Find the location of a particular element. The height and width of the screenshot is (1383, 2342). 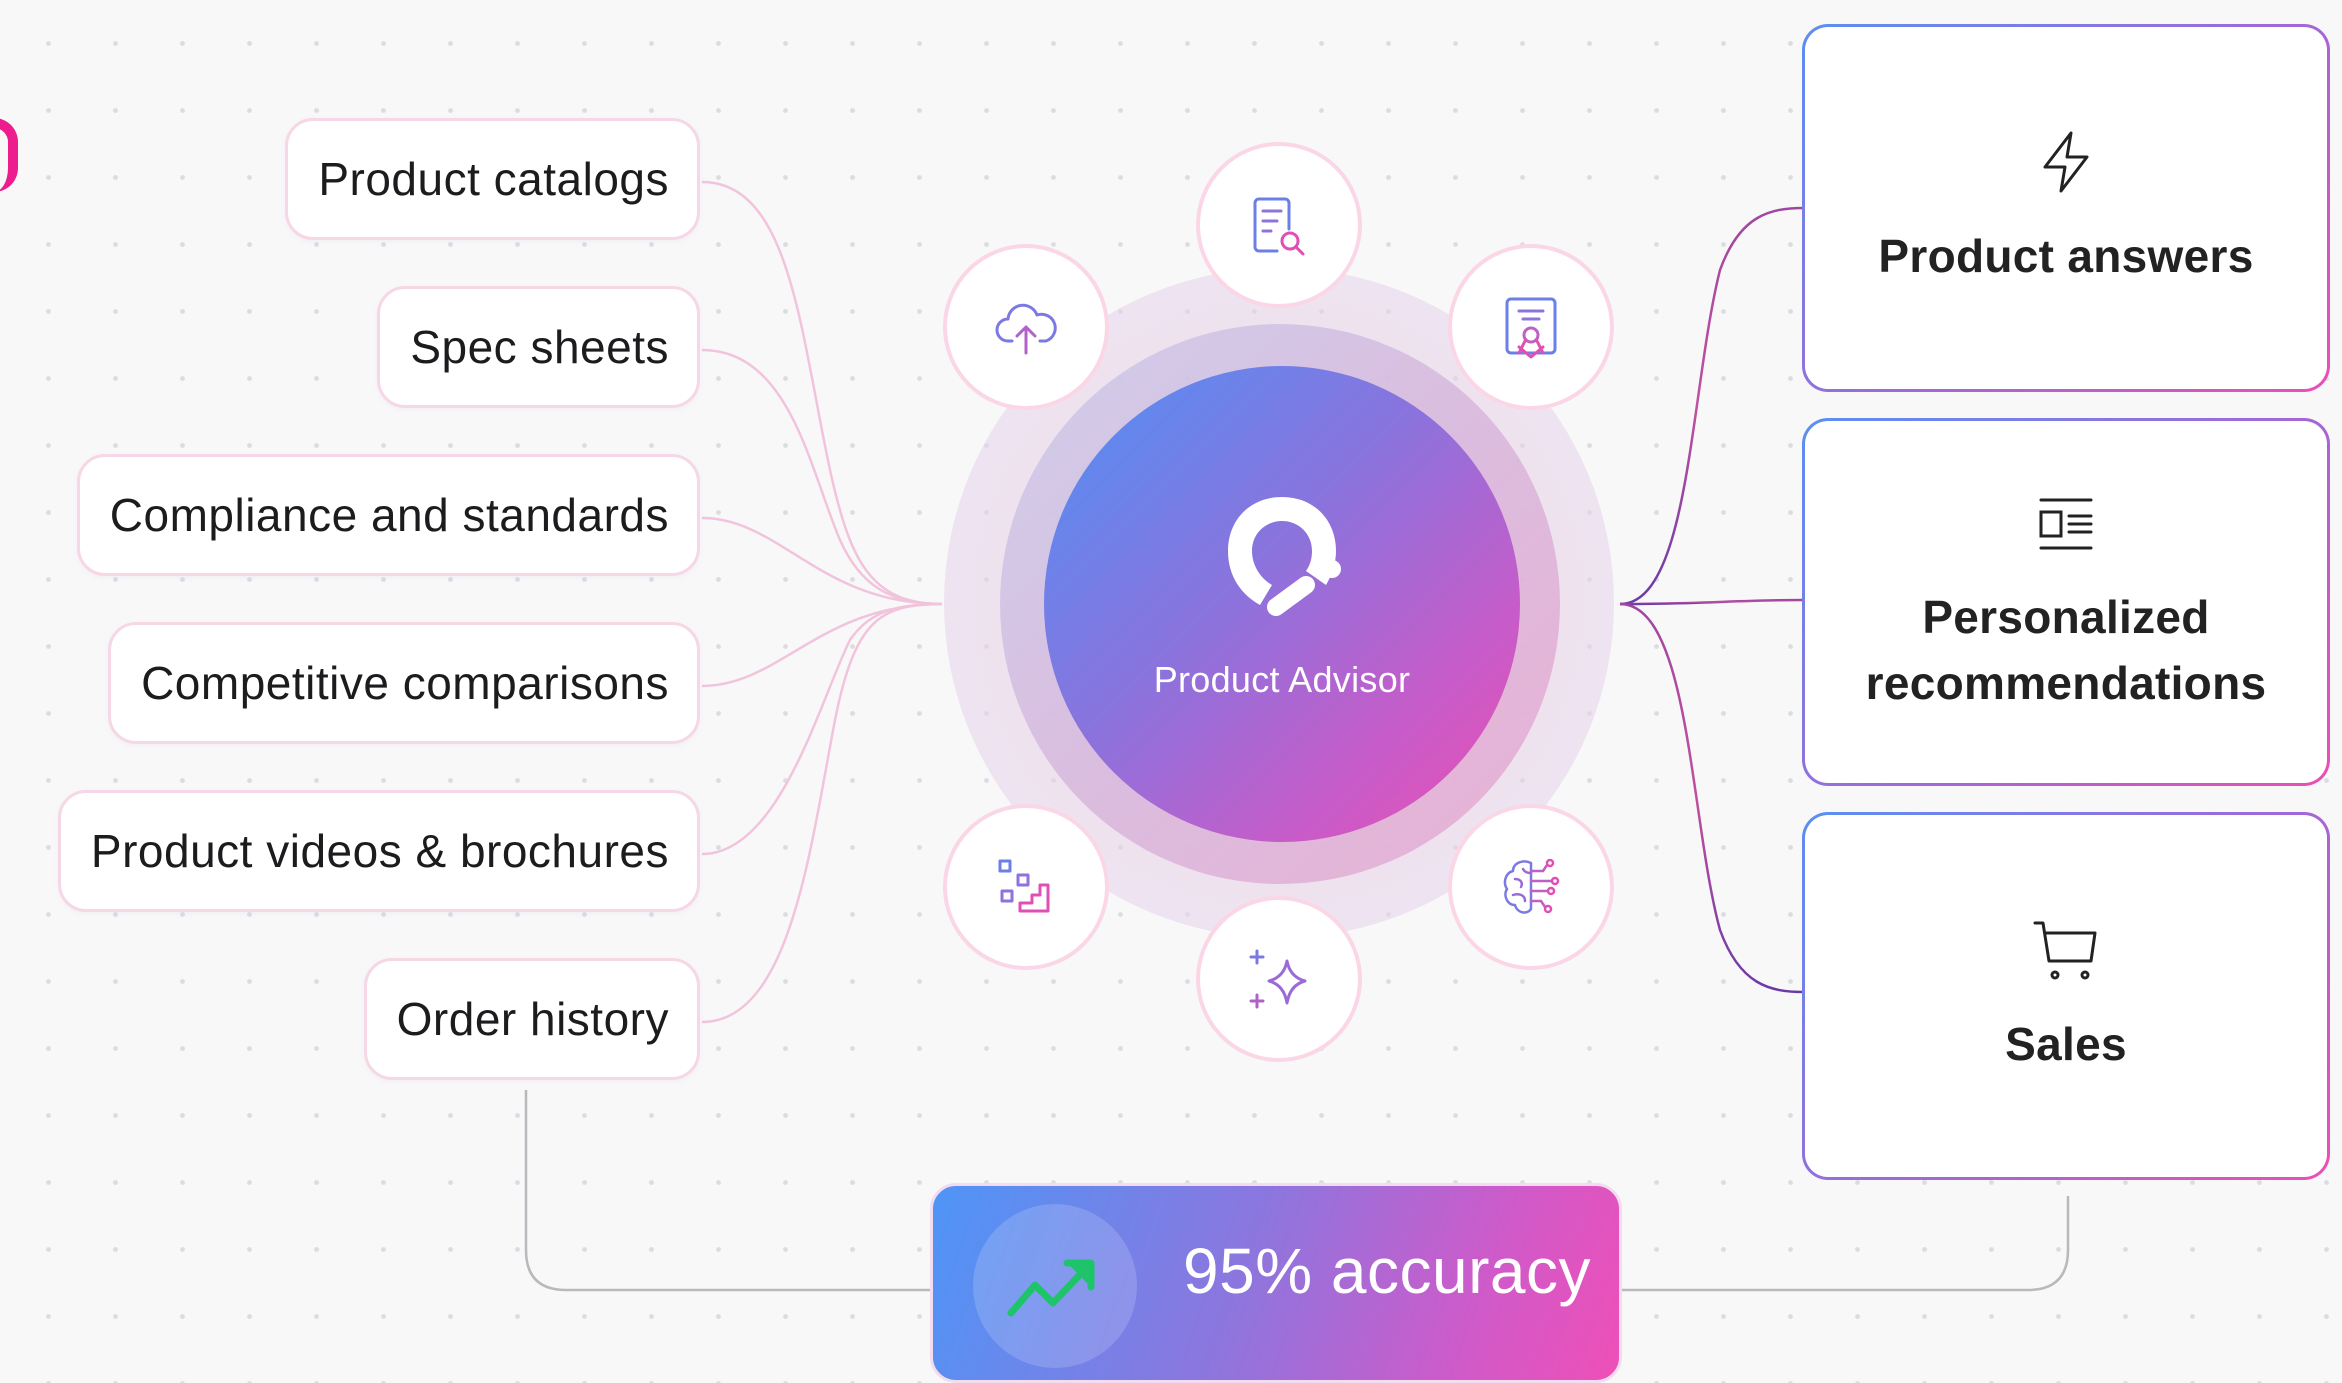

source-pill-videos: Product videos & brochures is located at coordinates (378, 851).